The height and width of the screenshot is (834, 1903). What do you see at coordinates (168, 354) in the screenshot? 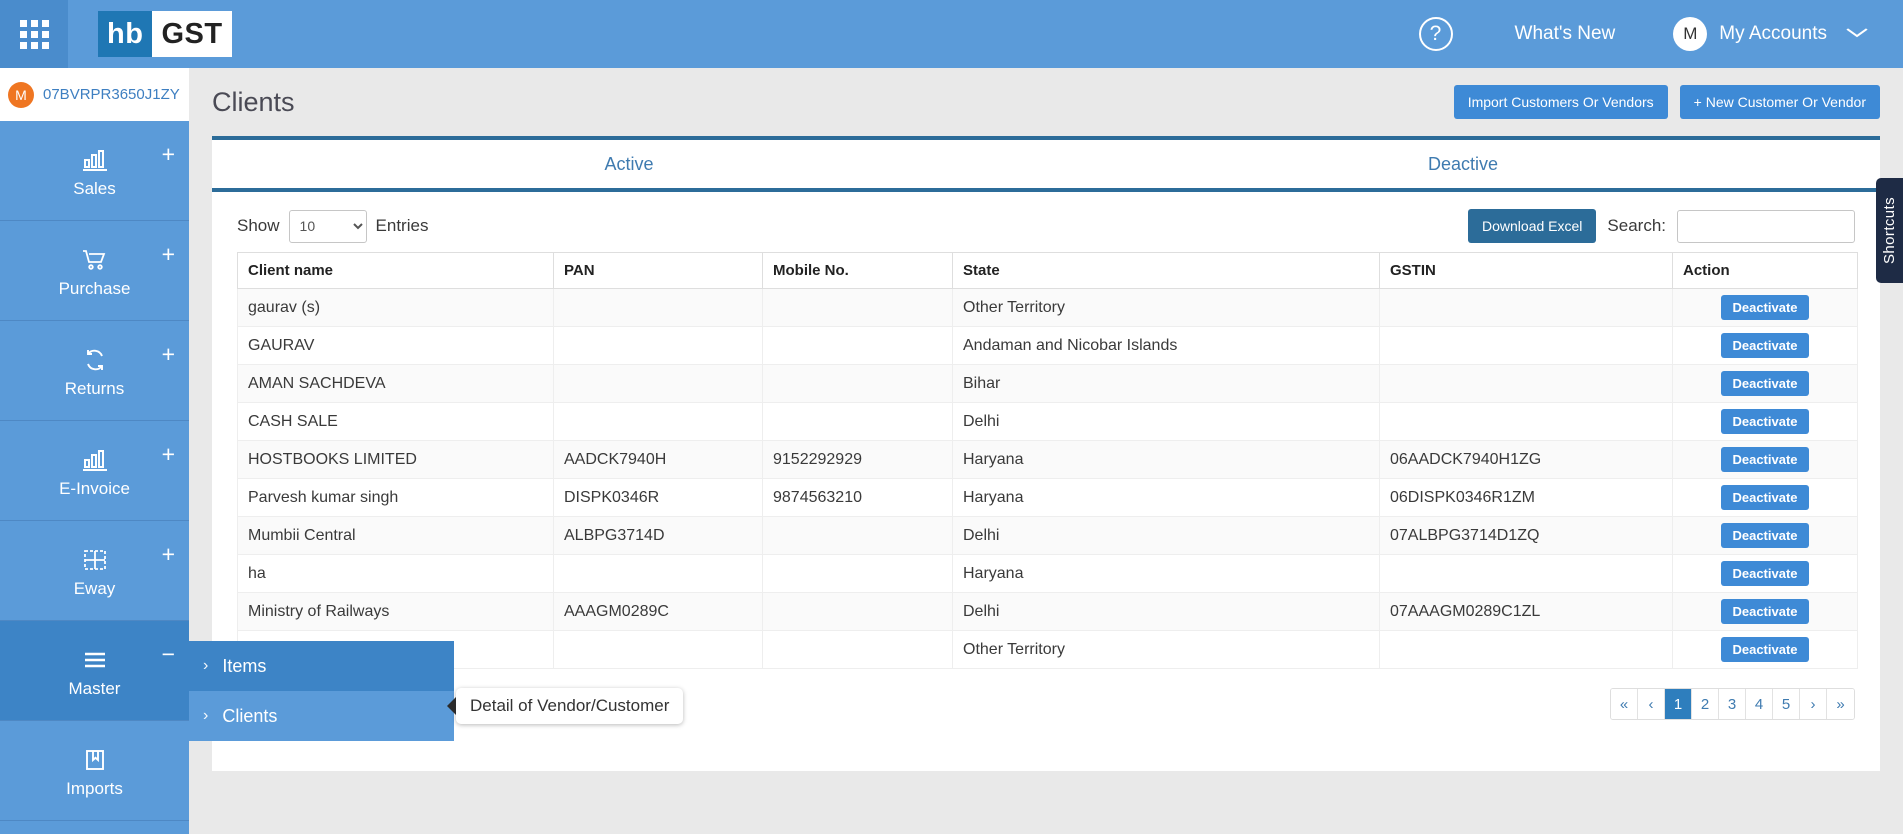
I see `sidebar-add-returns: +` at bounding box center [168, 354].